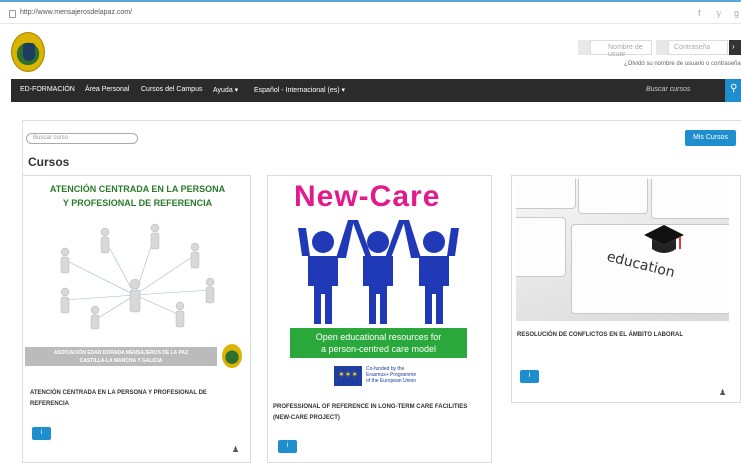  I want to click on image-heading-line2: Y PROFESIONAL DE REFERENCIA, so click(137, 203).